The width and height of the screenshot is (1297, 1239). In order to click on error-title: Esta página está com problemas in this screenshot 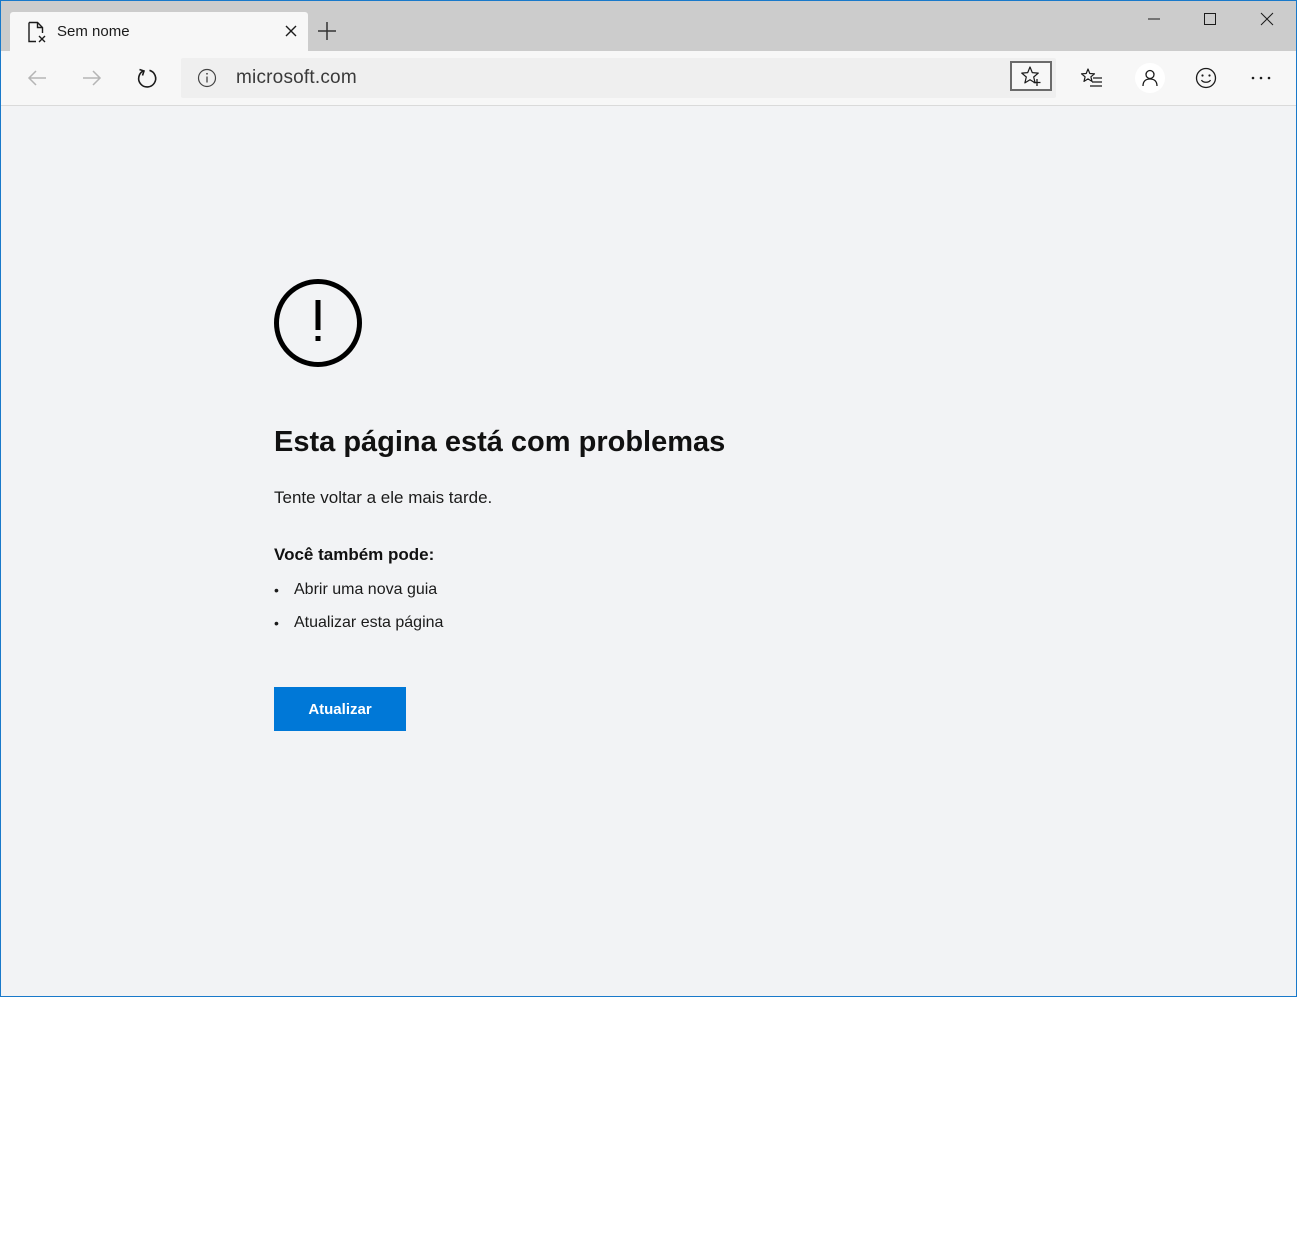, I will do `click(500, 442)`.